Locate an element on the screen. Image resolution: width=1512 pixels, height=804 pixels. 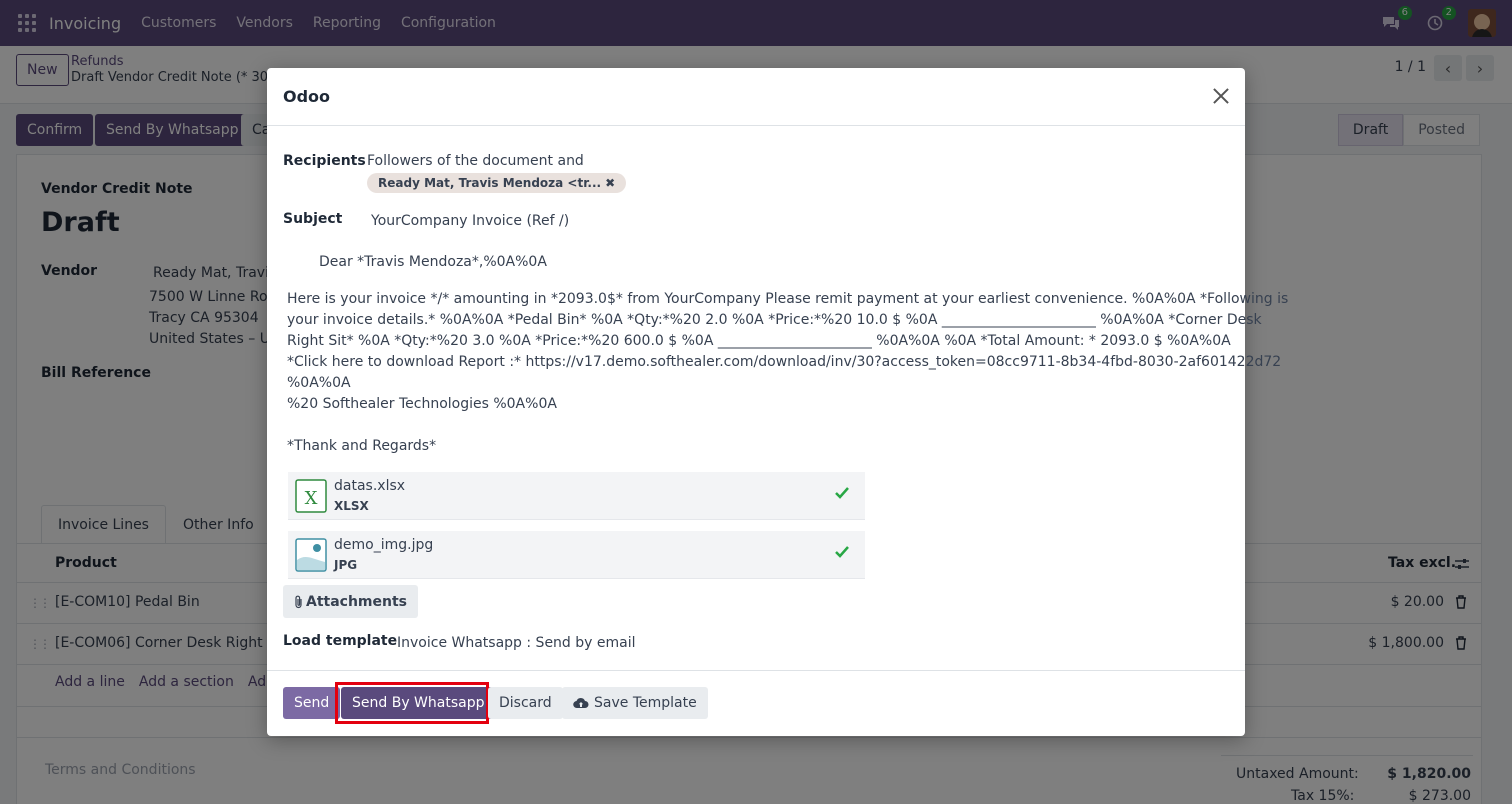
recipient-tag: Ready Mat, Travis Mendoza <tr... ✖ is located at coordinates (497, 183).